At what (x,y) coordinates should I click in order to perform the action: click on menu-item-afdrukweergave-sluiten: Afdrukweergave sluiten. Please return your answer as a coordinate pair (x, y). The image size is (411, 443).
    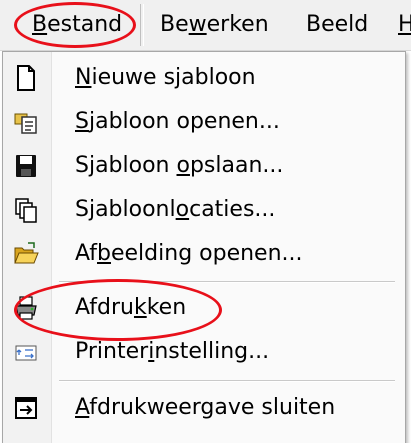
    Looking at the image, I should click on (204, 408).